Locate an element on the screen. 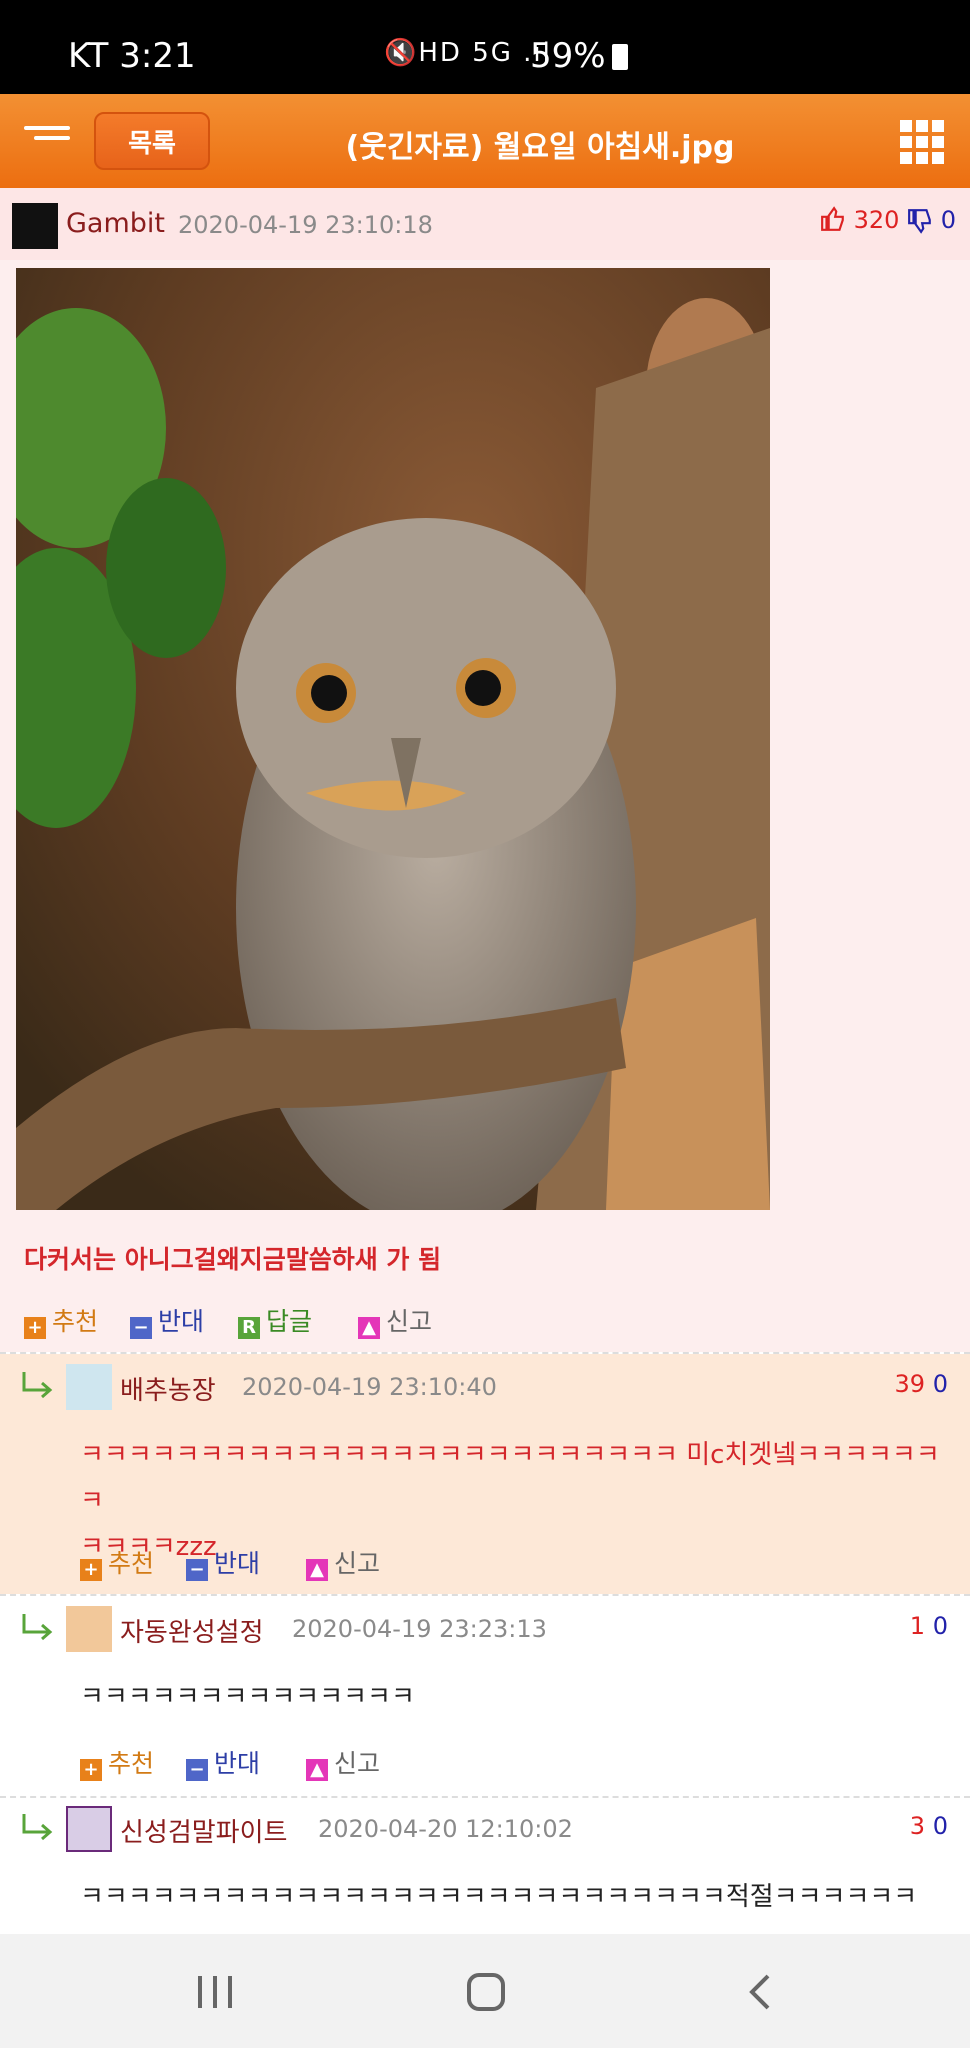 This screenshot has width=970, height=2048. comment-author: 배추농장 is located at coordinates (168, 1388).